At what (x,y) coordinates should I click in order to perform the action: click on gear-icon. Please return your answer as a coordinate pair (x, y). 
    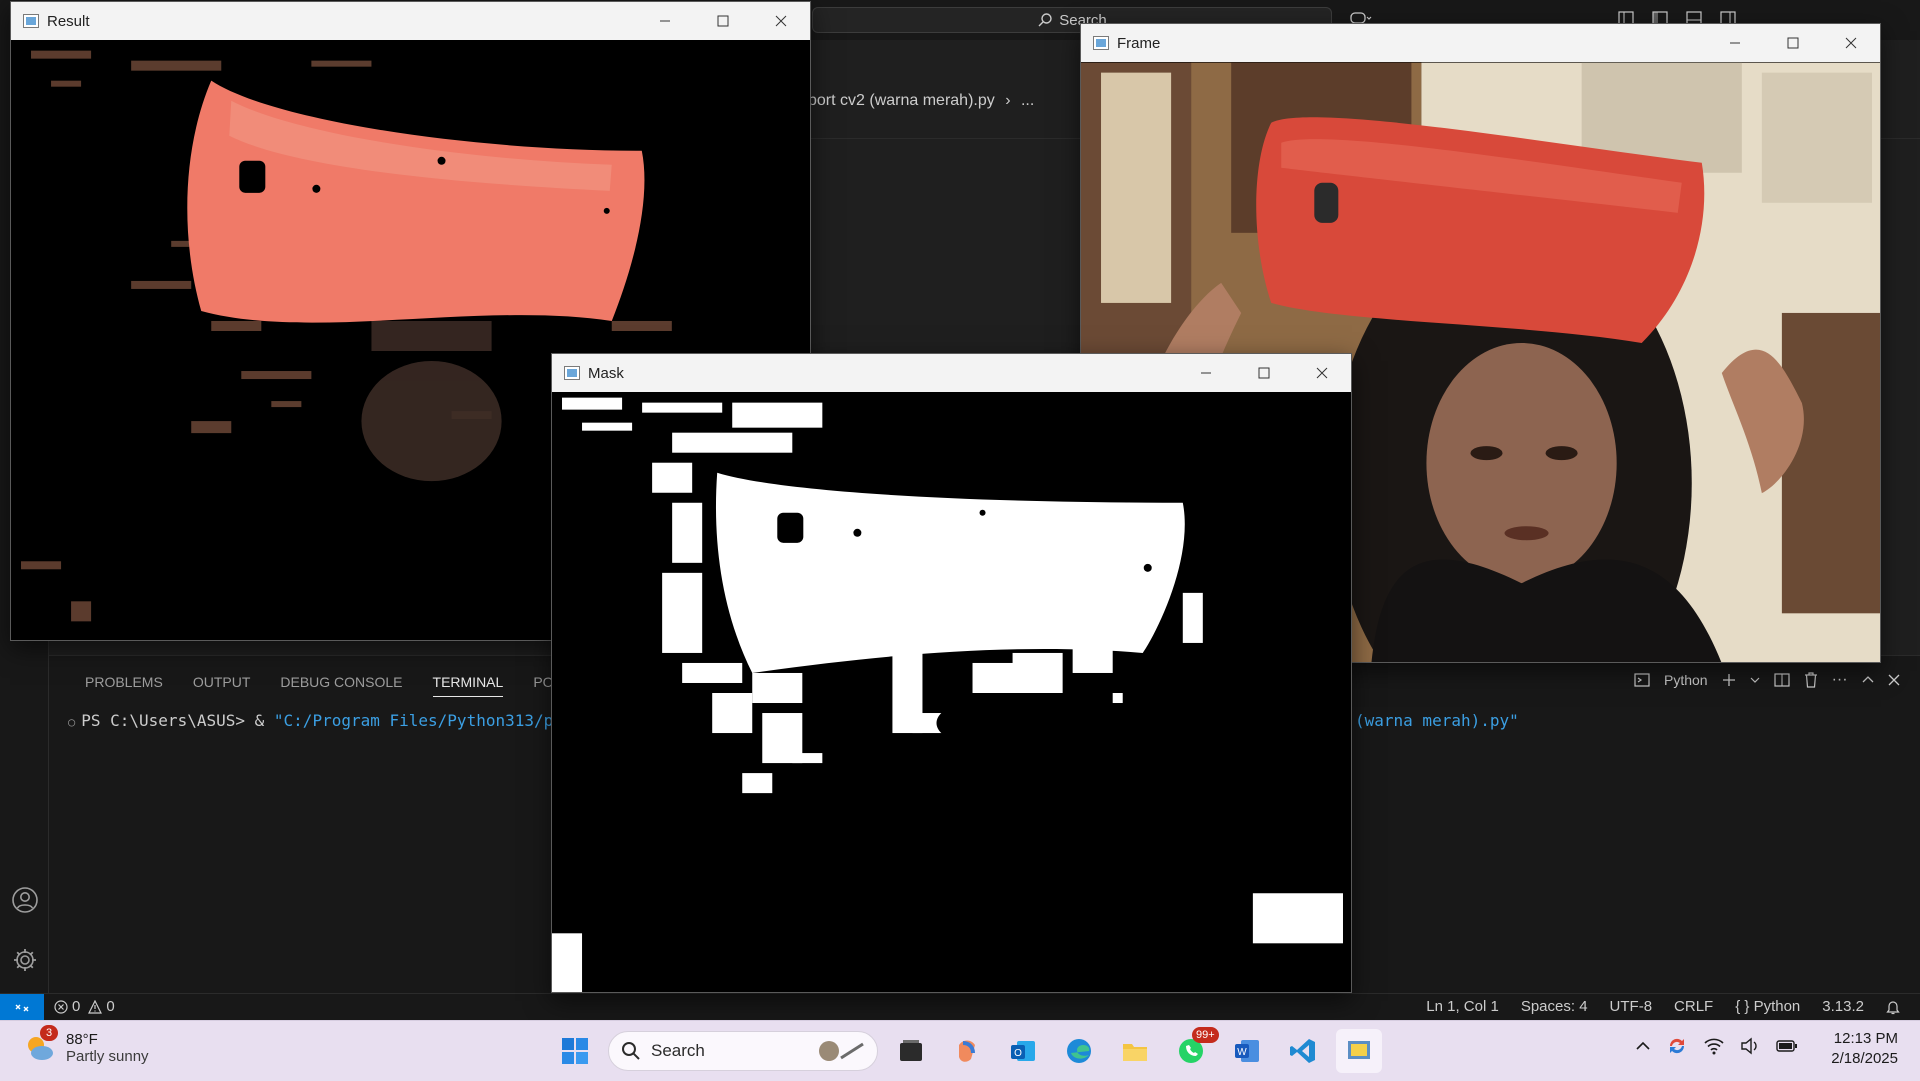
    Looking at the image, I should click on (25, 960).